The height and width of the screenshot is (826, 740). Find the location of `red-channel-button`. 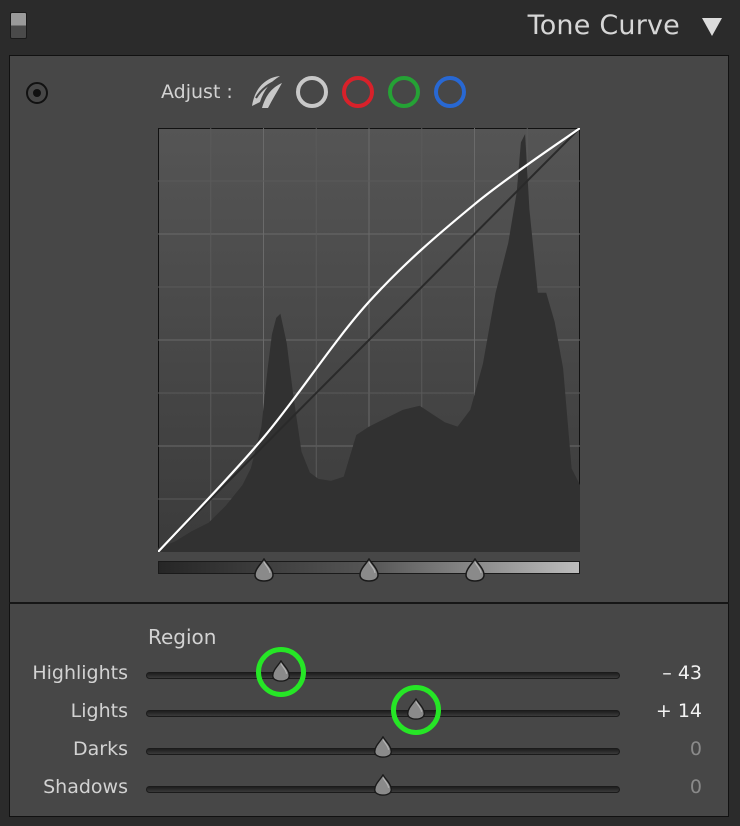

red-channel-button is located at coordinates (358, 92).